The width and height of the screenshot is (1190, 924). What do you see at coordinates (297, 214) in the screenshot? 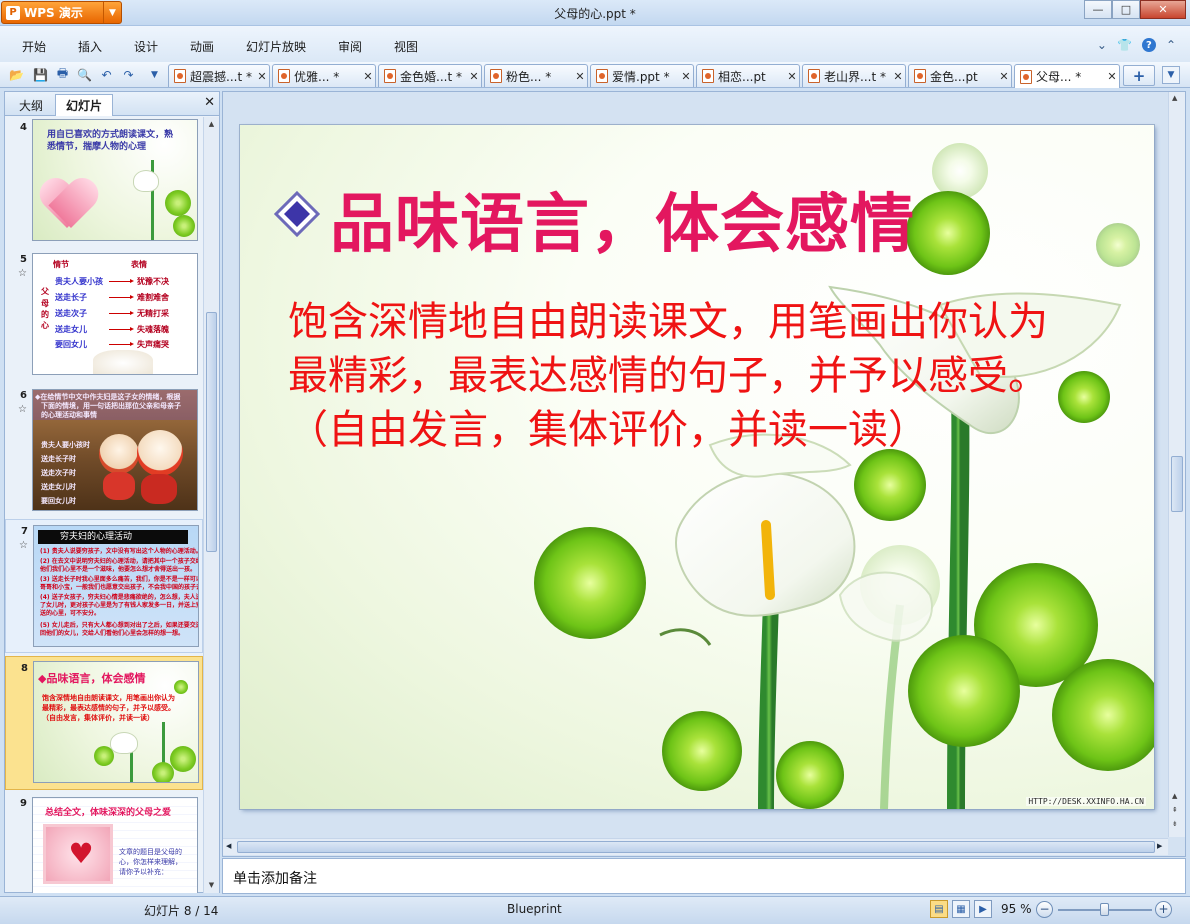
I see `diamond-bullet-icon` at bounding box center [297, 214].